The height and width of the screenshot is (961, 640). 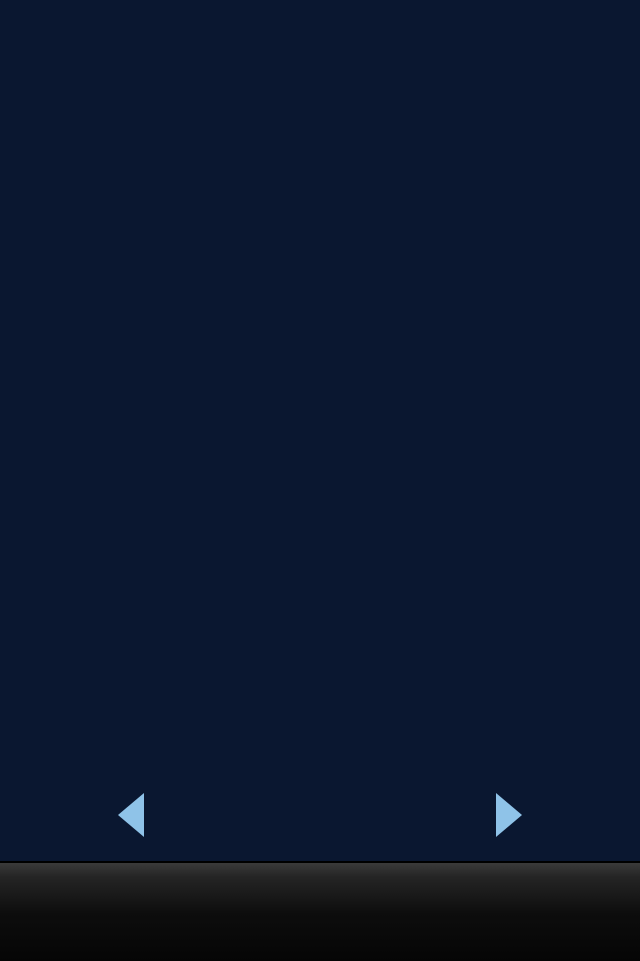 I want to click on tab-bar, so click(x=320, y=911).